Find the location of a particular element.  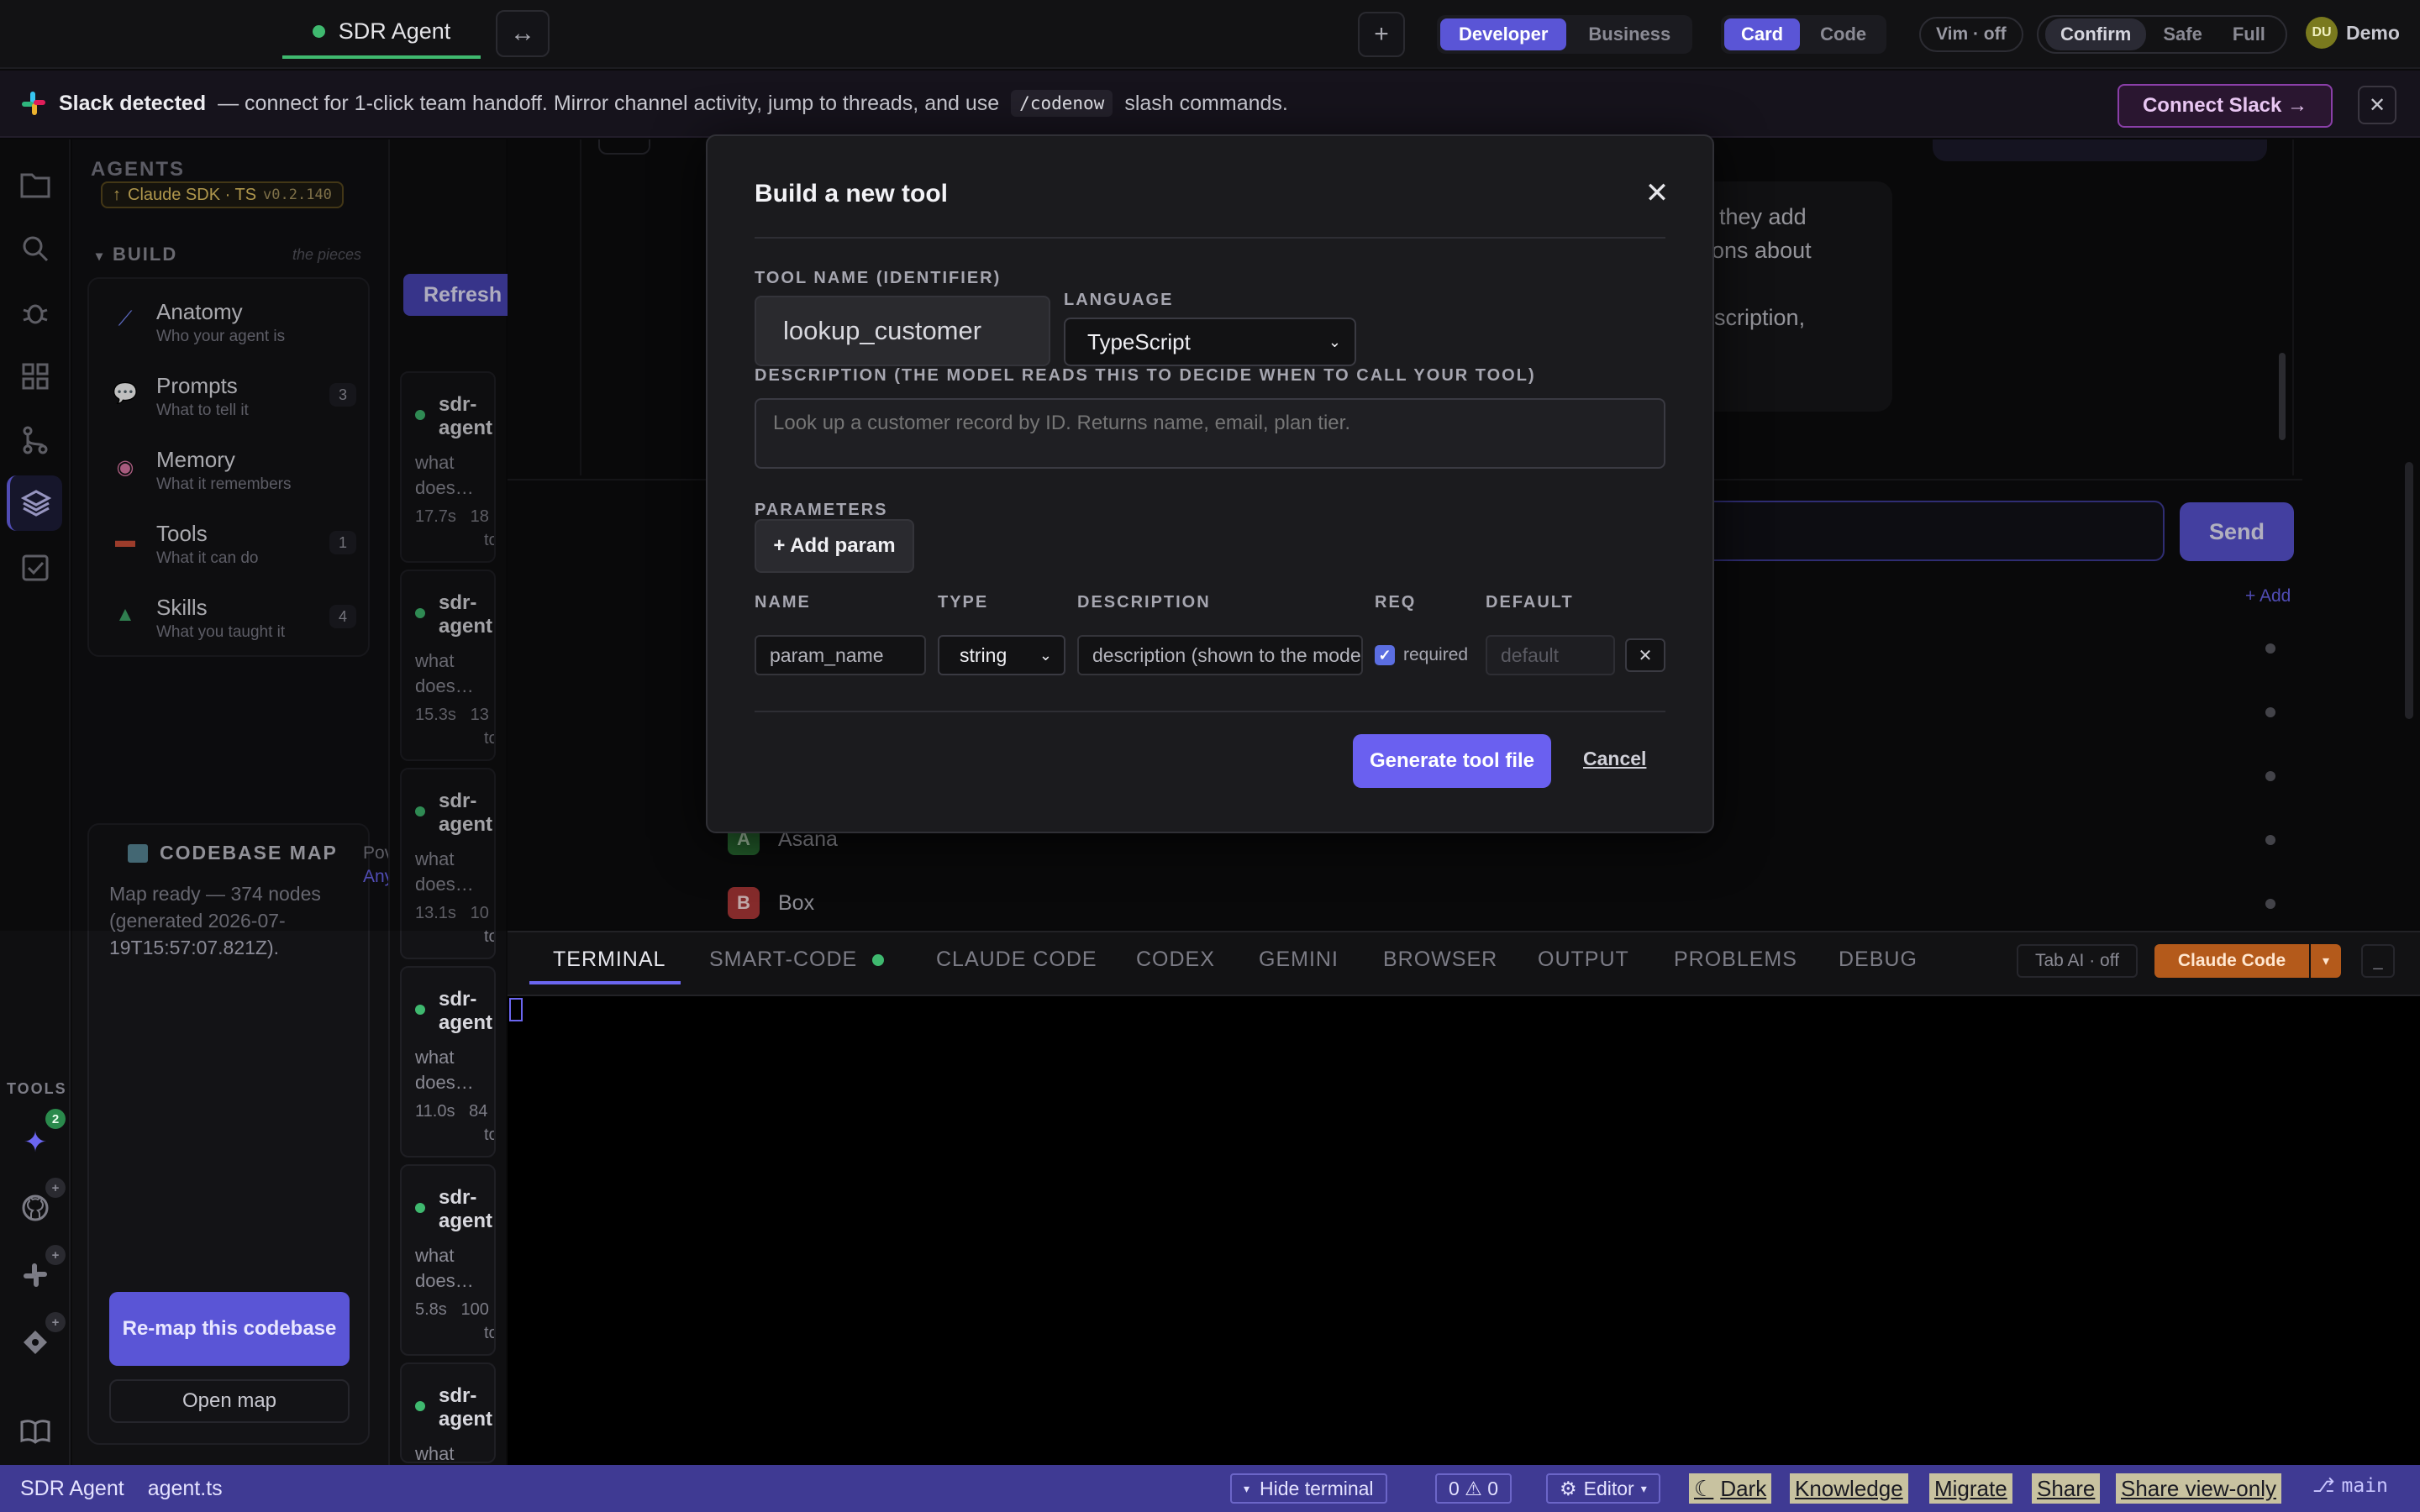

mode-switch: Developer Business is located at coordinates (1565, 34).